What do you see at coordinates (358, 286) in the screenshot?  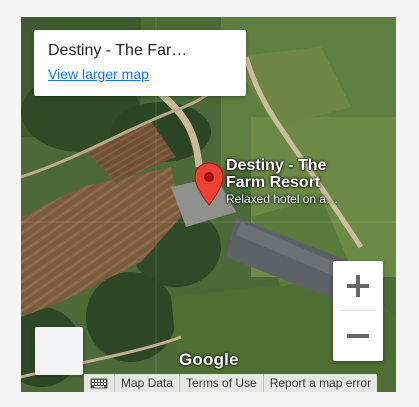 I see `zoom-in-button` at bounding box center [358, 286].